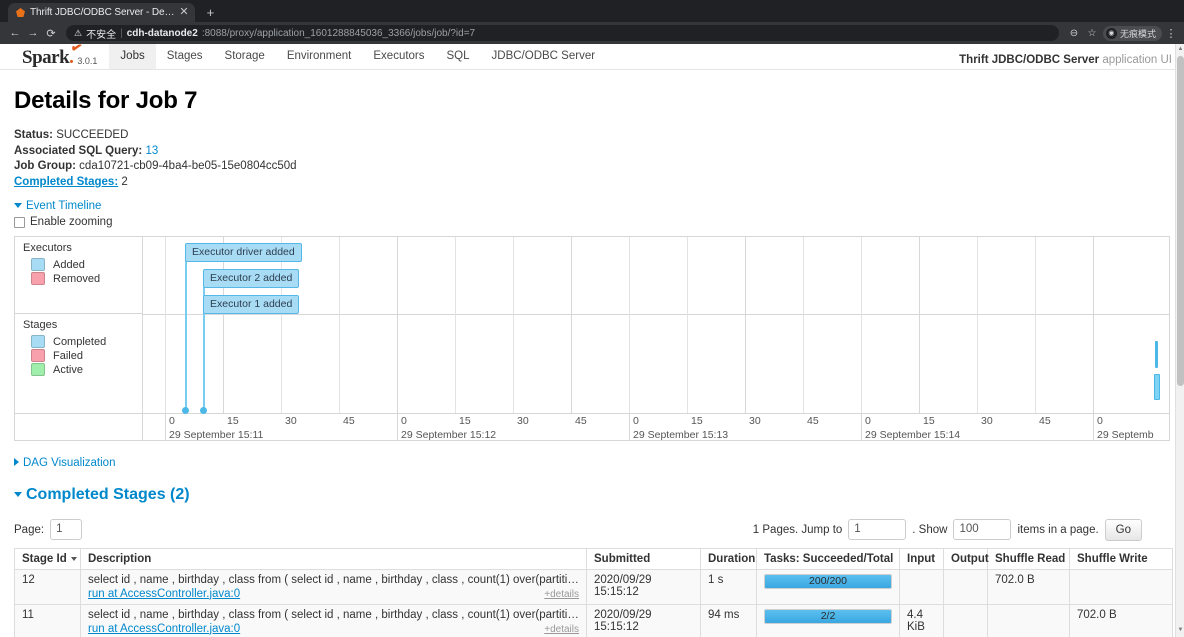 The width and height of the screenshot is (1184, 637). I want to click on tab-storage: Storage, so click(245, 56).